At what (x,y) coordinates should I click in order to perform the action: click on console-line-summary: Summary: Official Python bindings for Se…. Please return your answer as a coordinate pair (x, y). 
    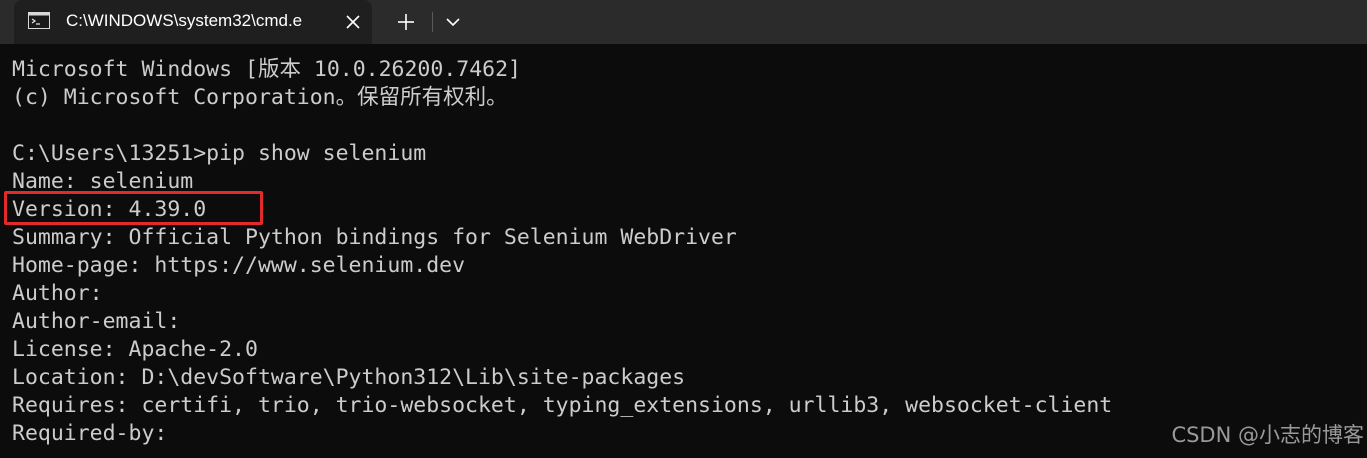
    Looking at the image, I should click on (374, 237).